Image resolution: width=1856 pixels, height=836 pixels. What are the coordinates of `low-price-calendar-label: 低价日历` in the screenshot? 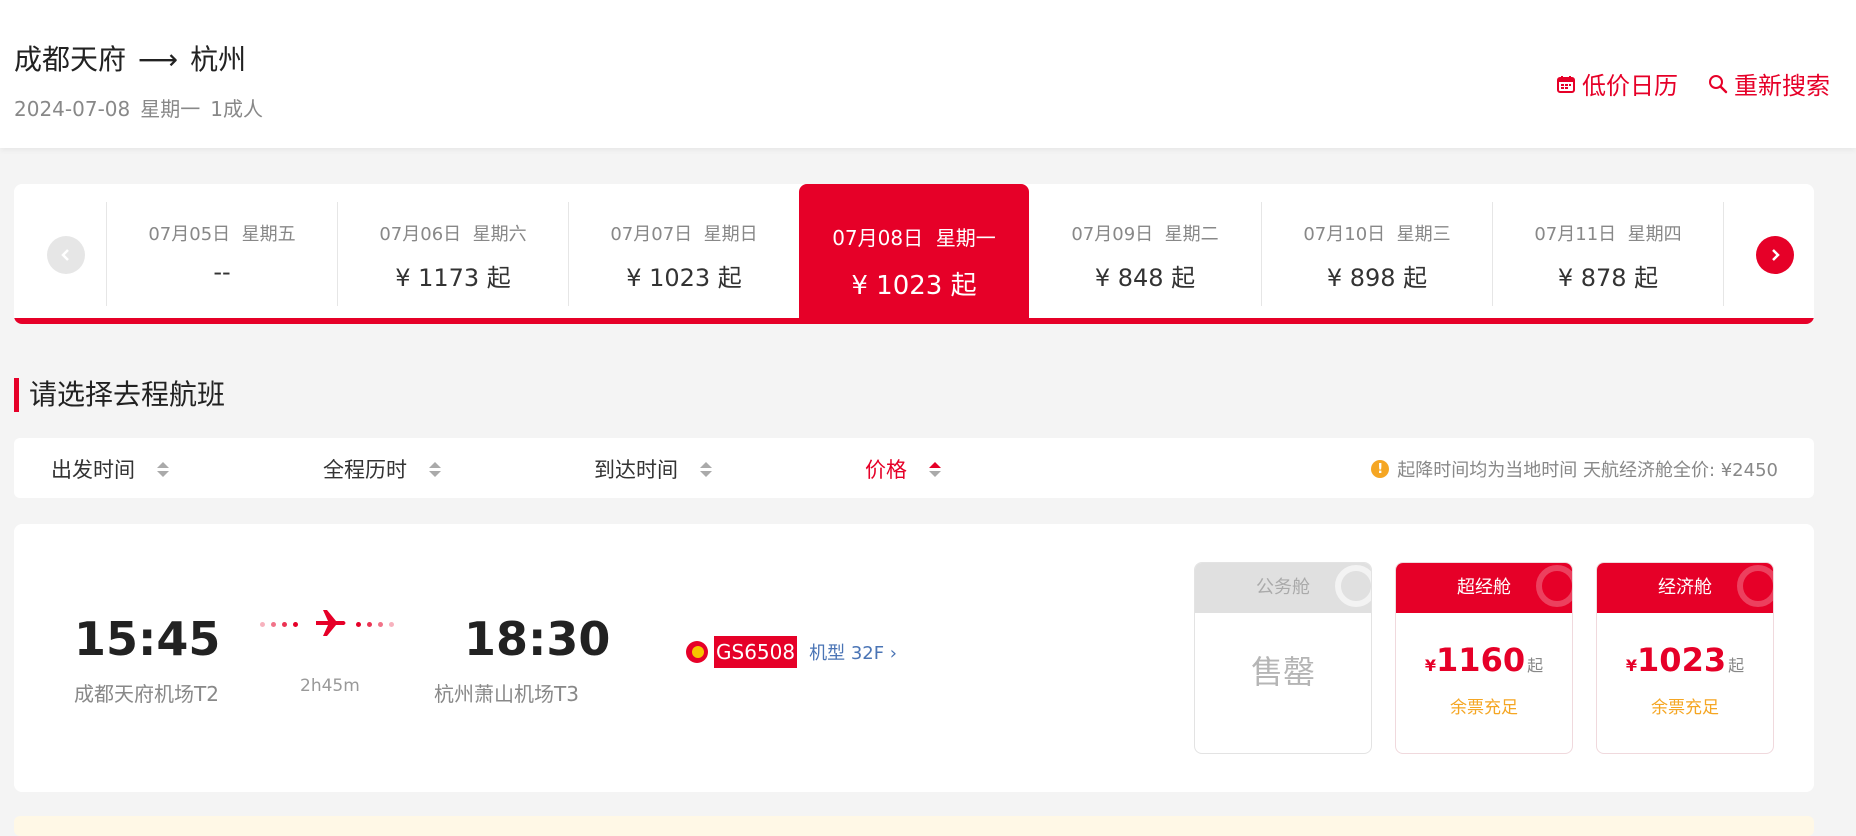 It's located at (1630, 86).